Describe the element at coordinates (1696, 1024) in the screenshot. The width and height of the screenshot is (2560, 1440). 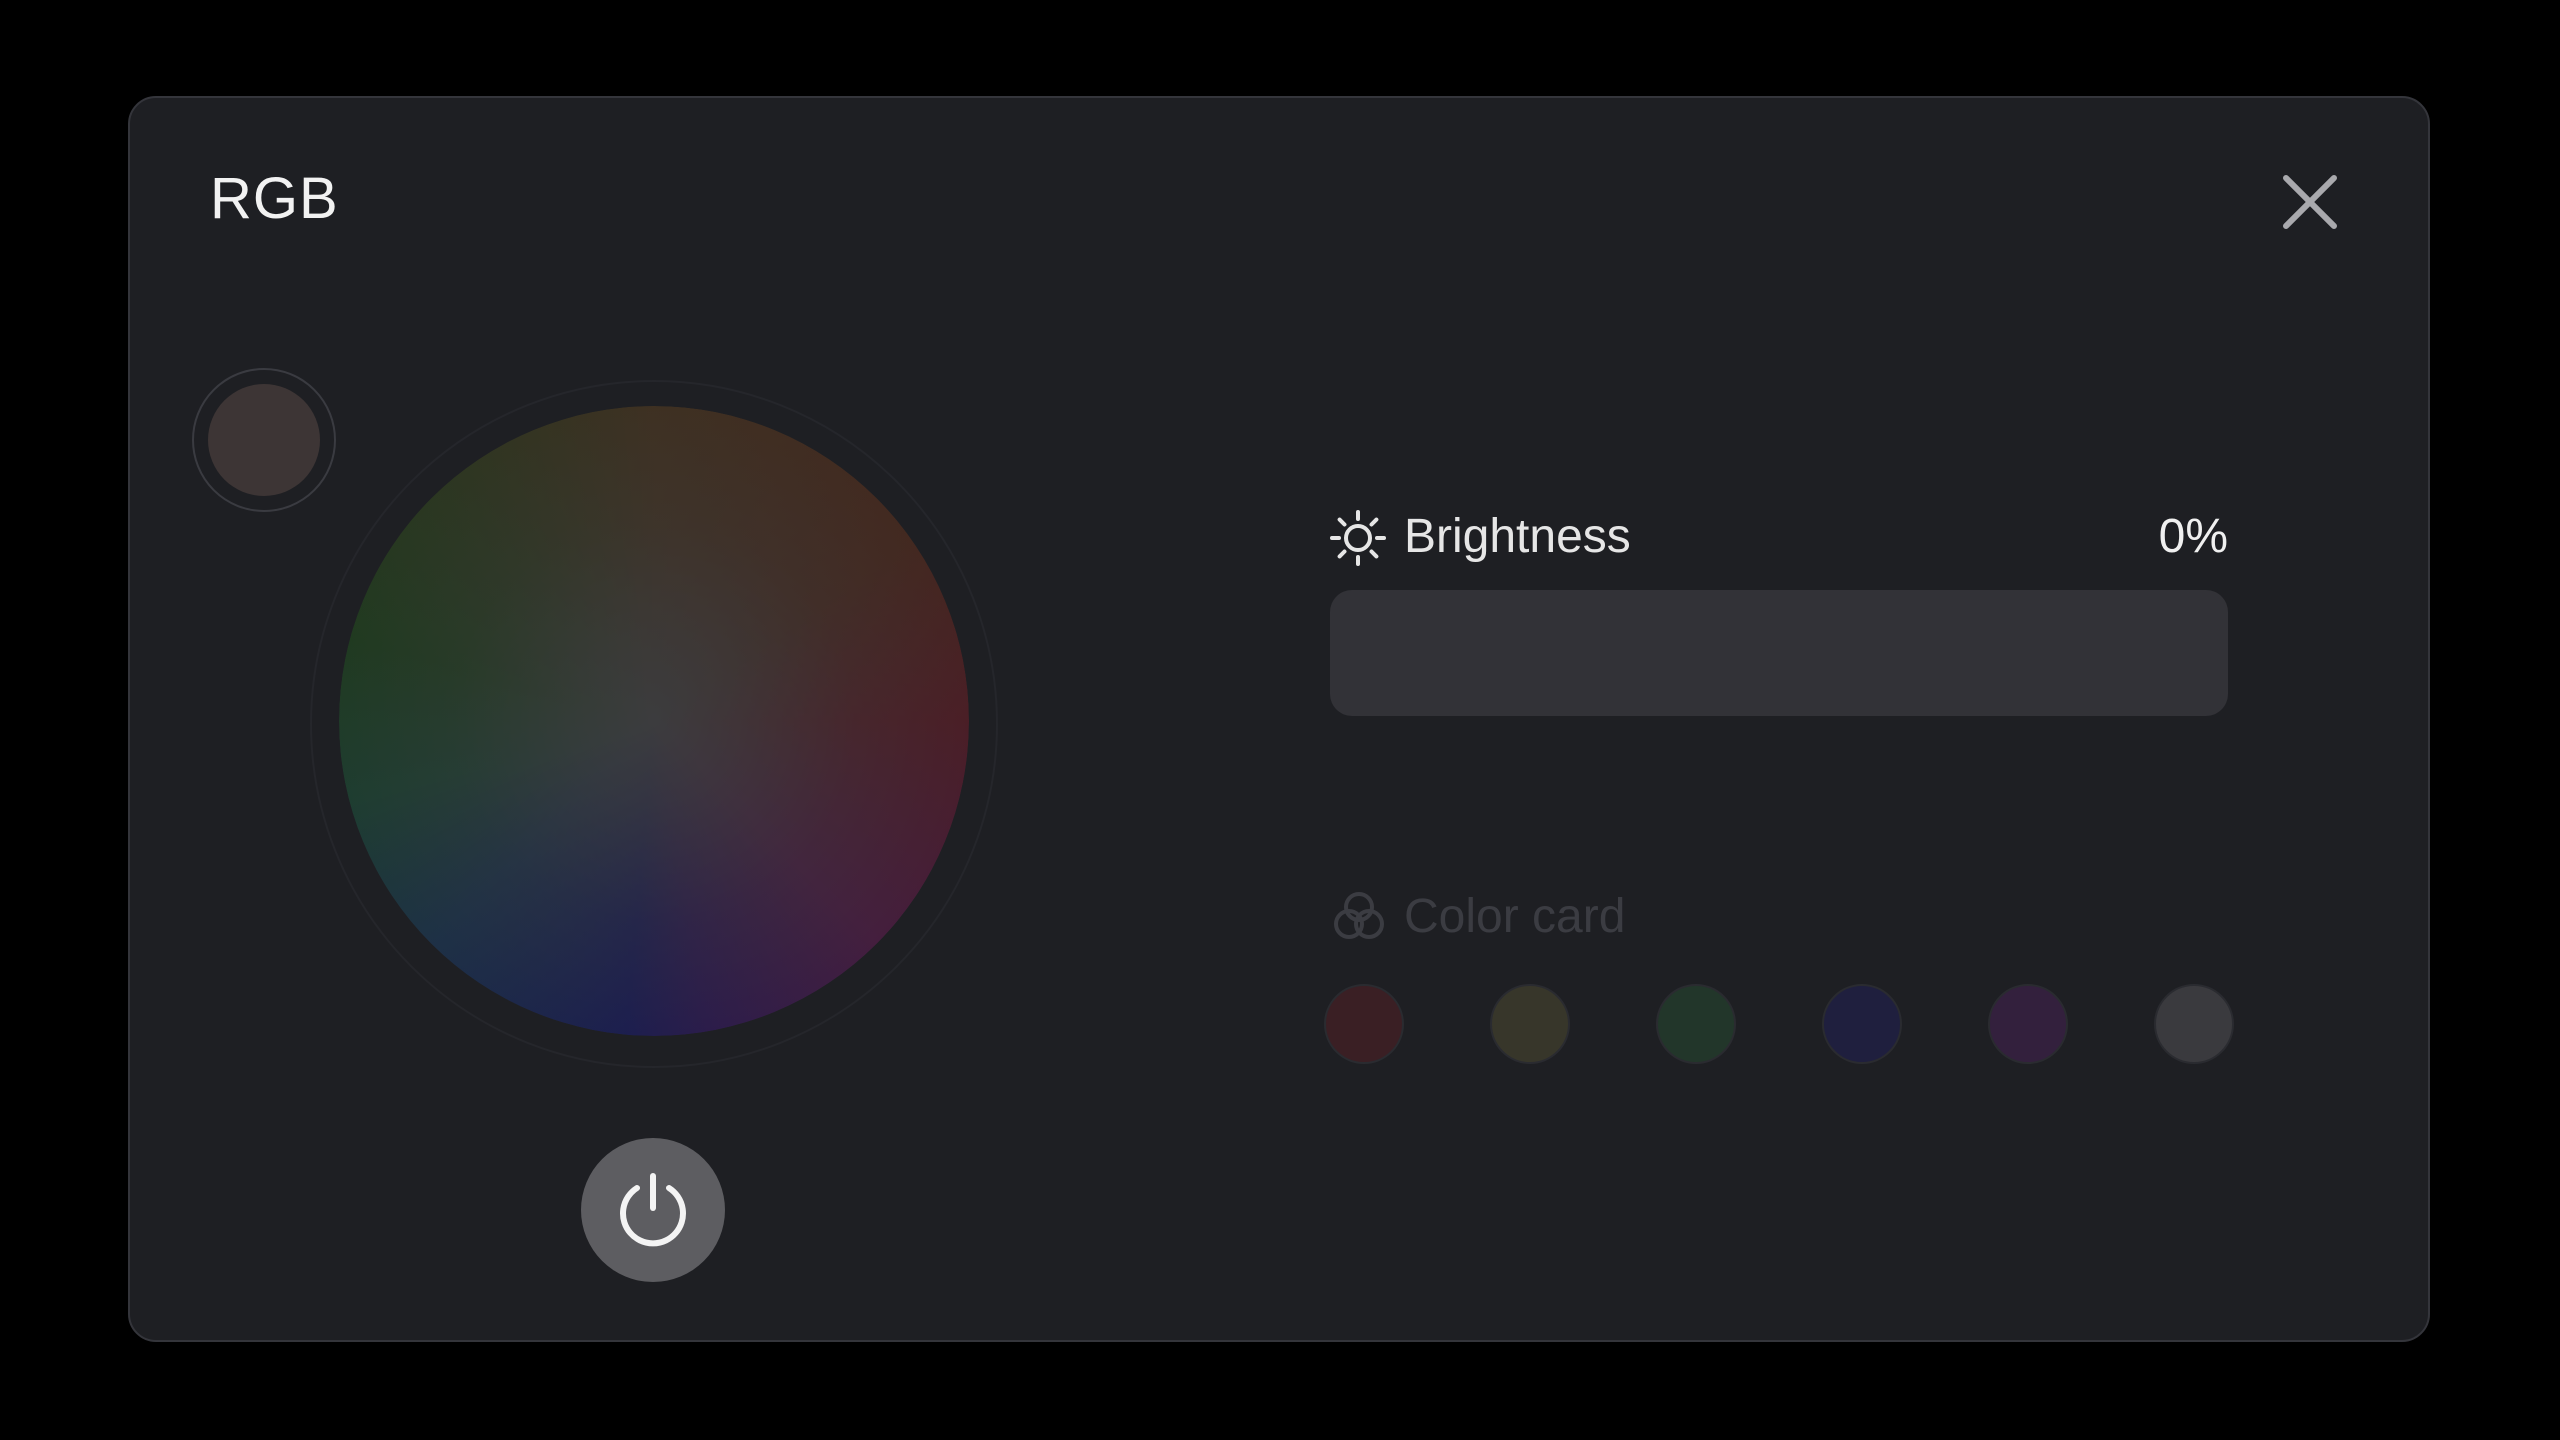
I see `color-swatch-green` at that location.